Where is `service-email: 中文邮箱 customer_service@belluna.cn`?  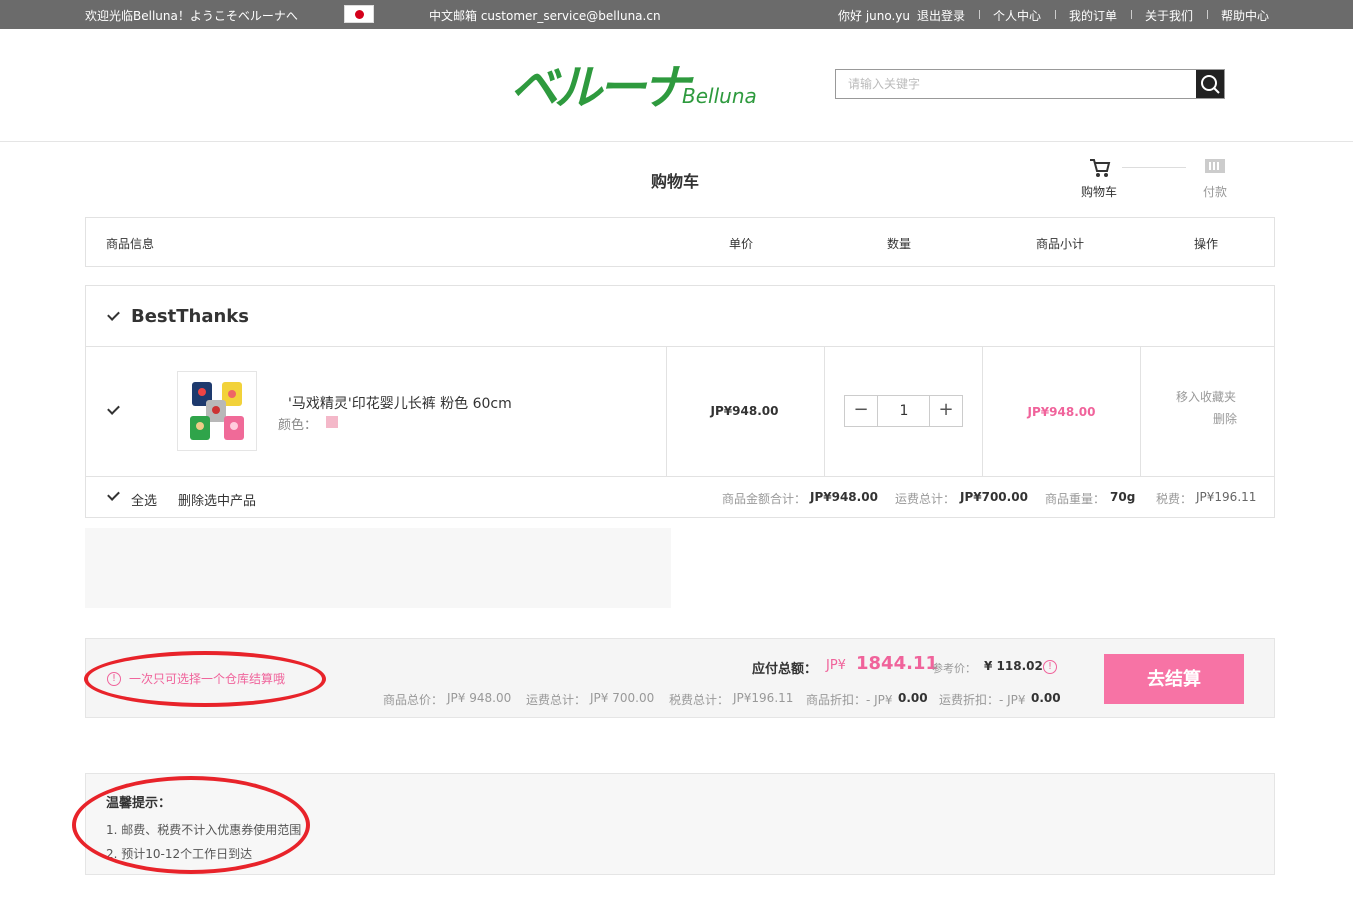 service-email: 中文邮箱 customer_service@belluna.cn is located at coordinates (545, 16).